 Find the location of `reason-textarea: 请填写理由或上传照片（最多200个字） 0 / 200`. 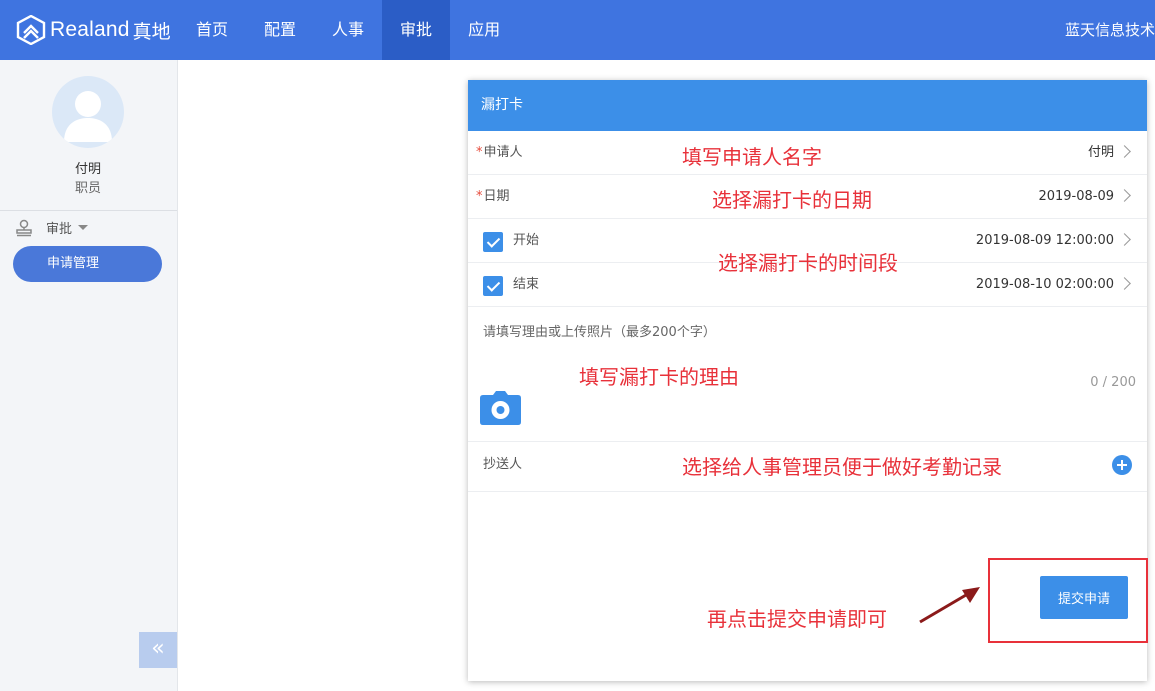

reason-textarea: 请填写理由或上传照片（最多200个字） 0 / 200 is located at coordinates (807, 375).